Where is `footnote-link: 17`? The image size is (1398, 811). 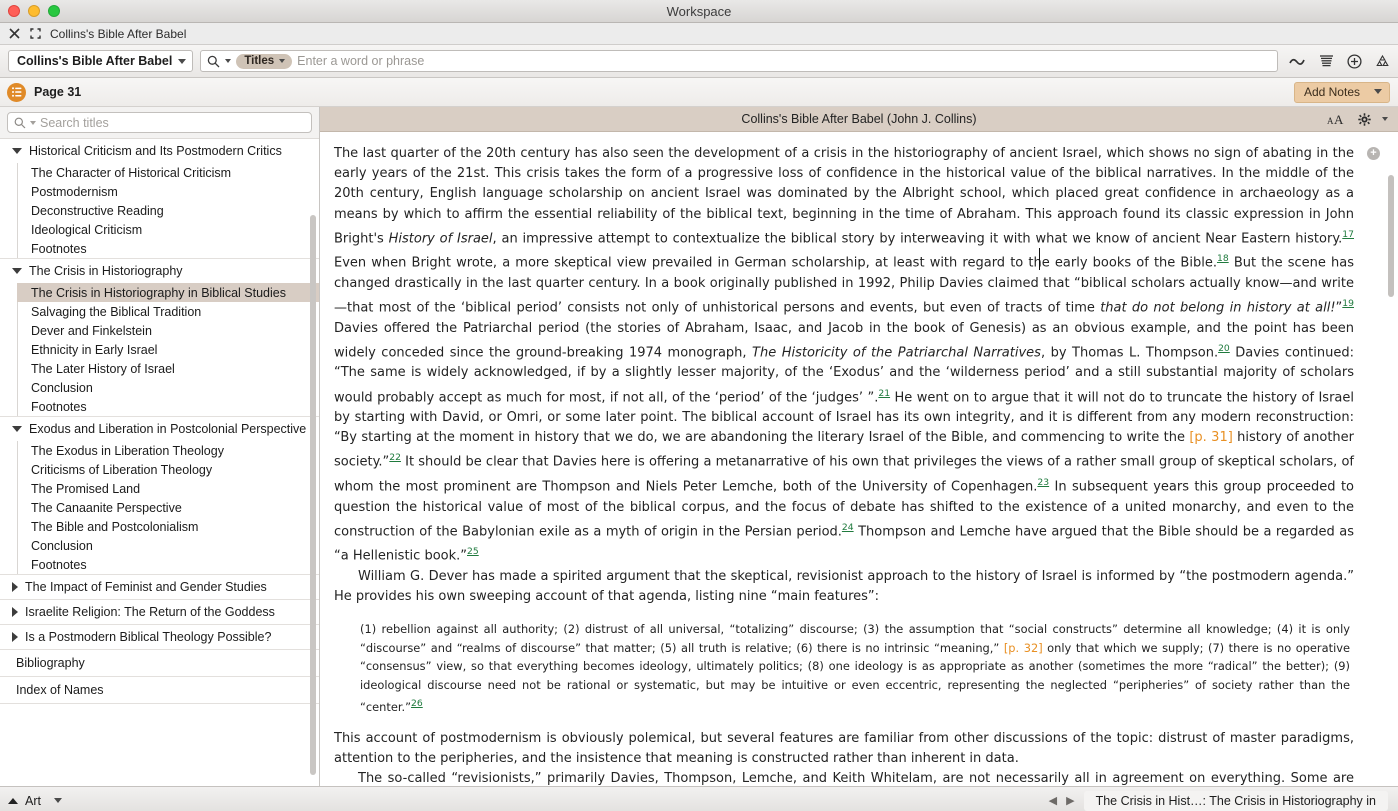
footnote-link: 17 is located at coordinates (1348, 234).